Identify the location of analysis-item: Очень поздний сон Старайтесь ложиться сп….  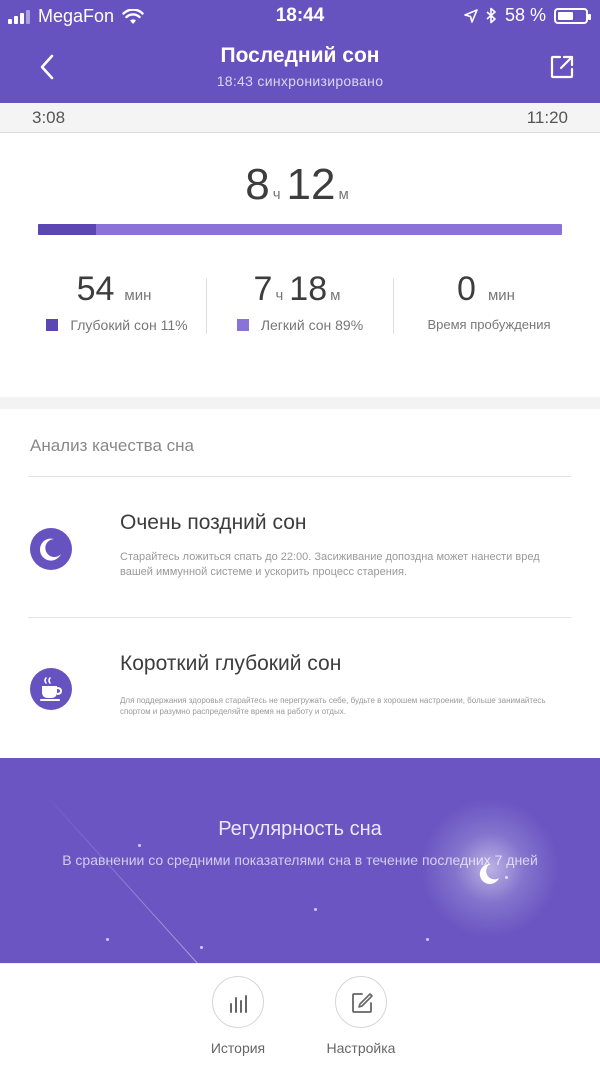
(300, 547).